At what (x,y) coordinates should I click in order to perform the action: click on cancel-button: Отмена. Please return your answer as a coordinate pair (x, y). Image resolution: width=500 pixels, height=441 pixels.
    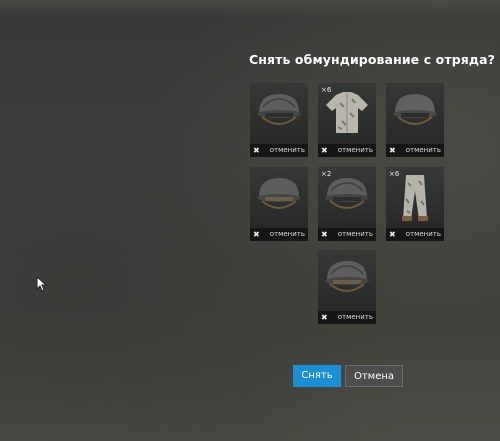
    Looking at the image, I should click on (374, 376).